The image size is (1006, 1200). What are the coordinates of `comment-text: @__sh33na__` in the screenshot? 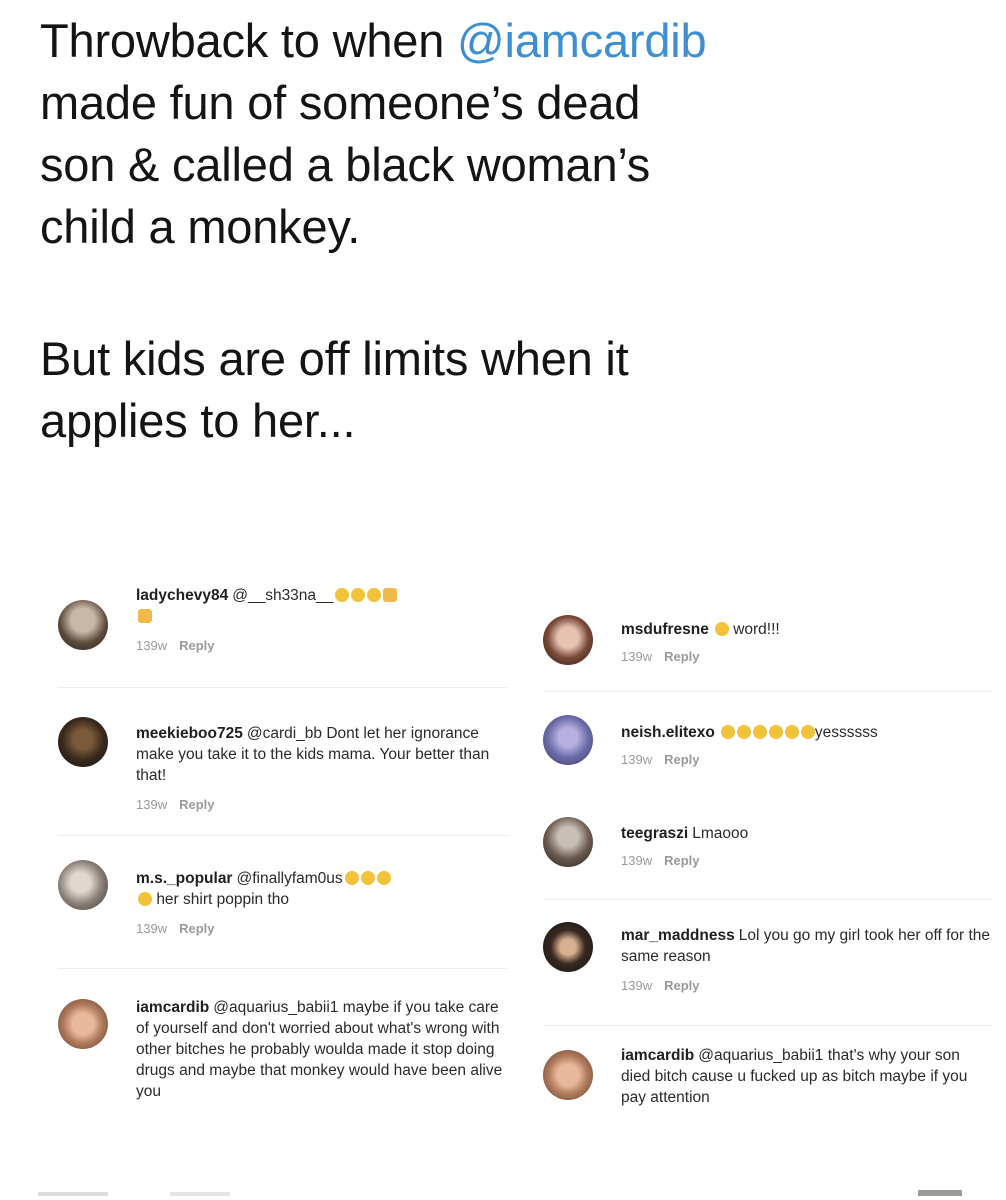 It's located at (283, 595).